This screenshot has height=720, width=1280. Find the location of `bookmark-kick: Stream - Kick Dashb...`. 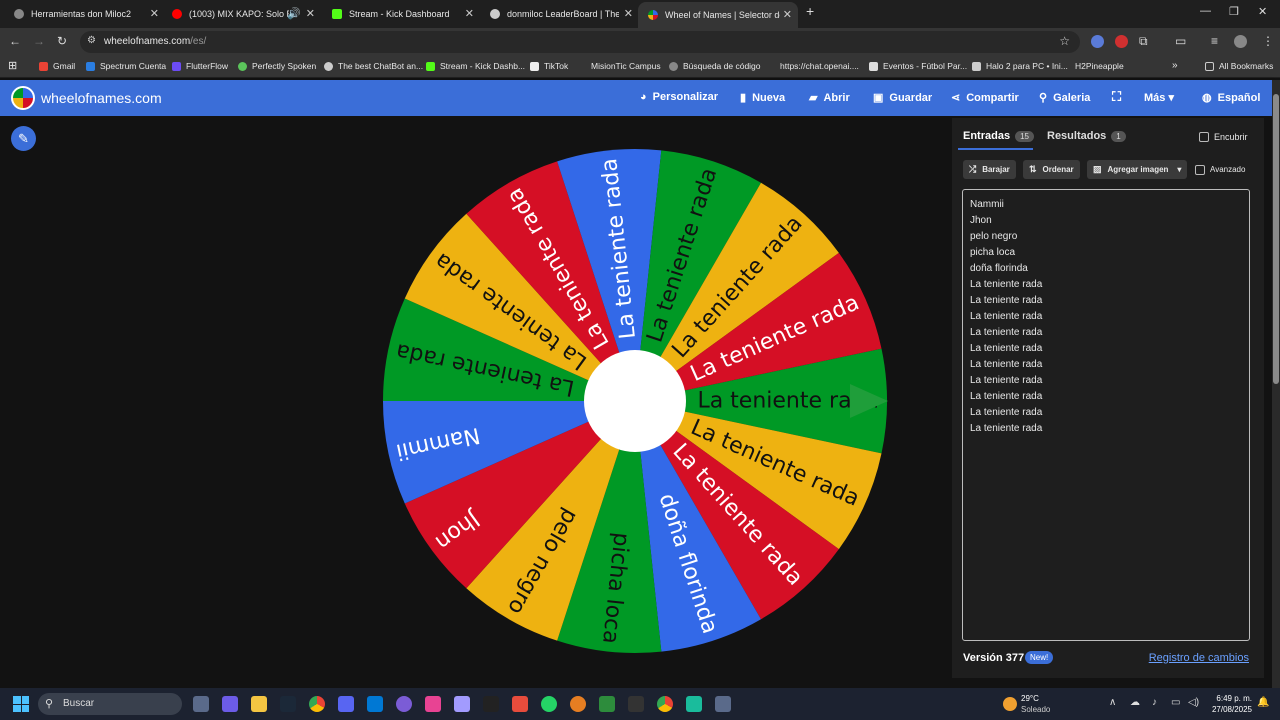

bookmark-kick: Stream - Kick Dashb... is located at coordinates (475, 66).